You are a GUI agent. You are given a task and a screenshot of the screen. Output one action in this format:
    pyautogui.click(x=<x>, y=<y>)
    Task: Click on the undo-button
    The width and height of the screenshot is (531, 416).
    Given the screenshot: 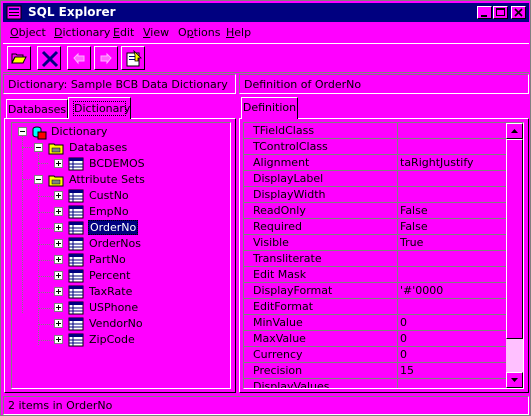 What is the action you would take?
    pyautogui.click(x=79, y=58)
    